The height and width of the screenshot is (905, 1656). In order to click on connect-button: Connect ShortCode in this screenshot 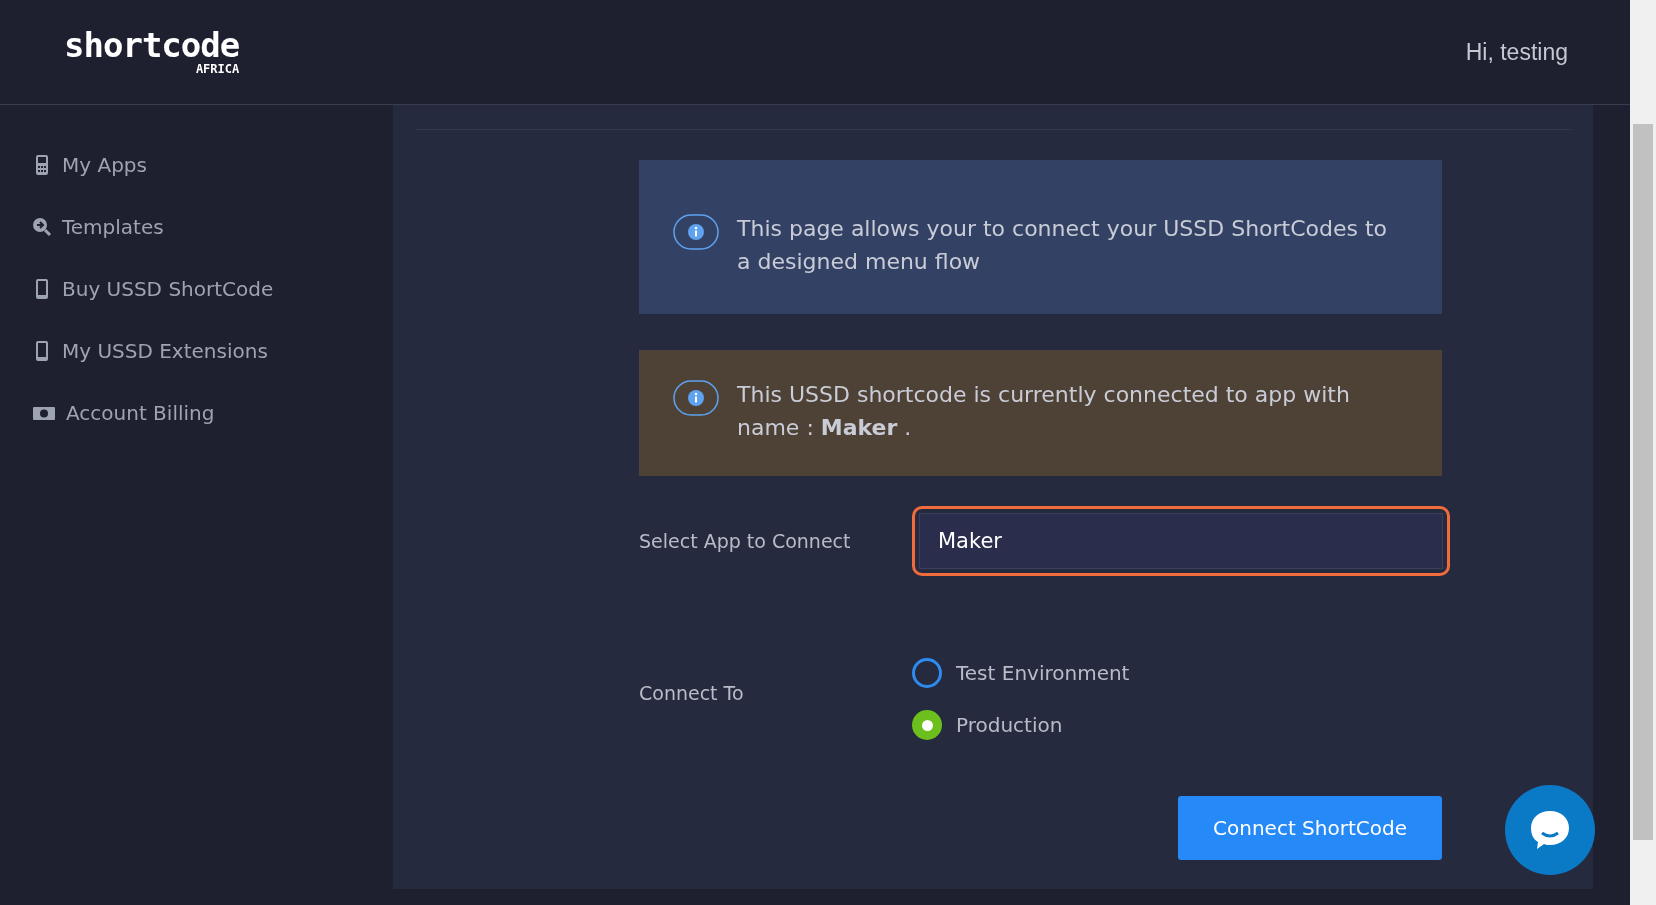, I will do `click(1310, 828)`.